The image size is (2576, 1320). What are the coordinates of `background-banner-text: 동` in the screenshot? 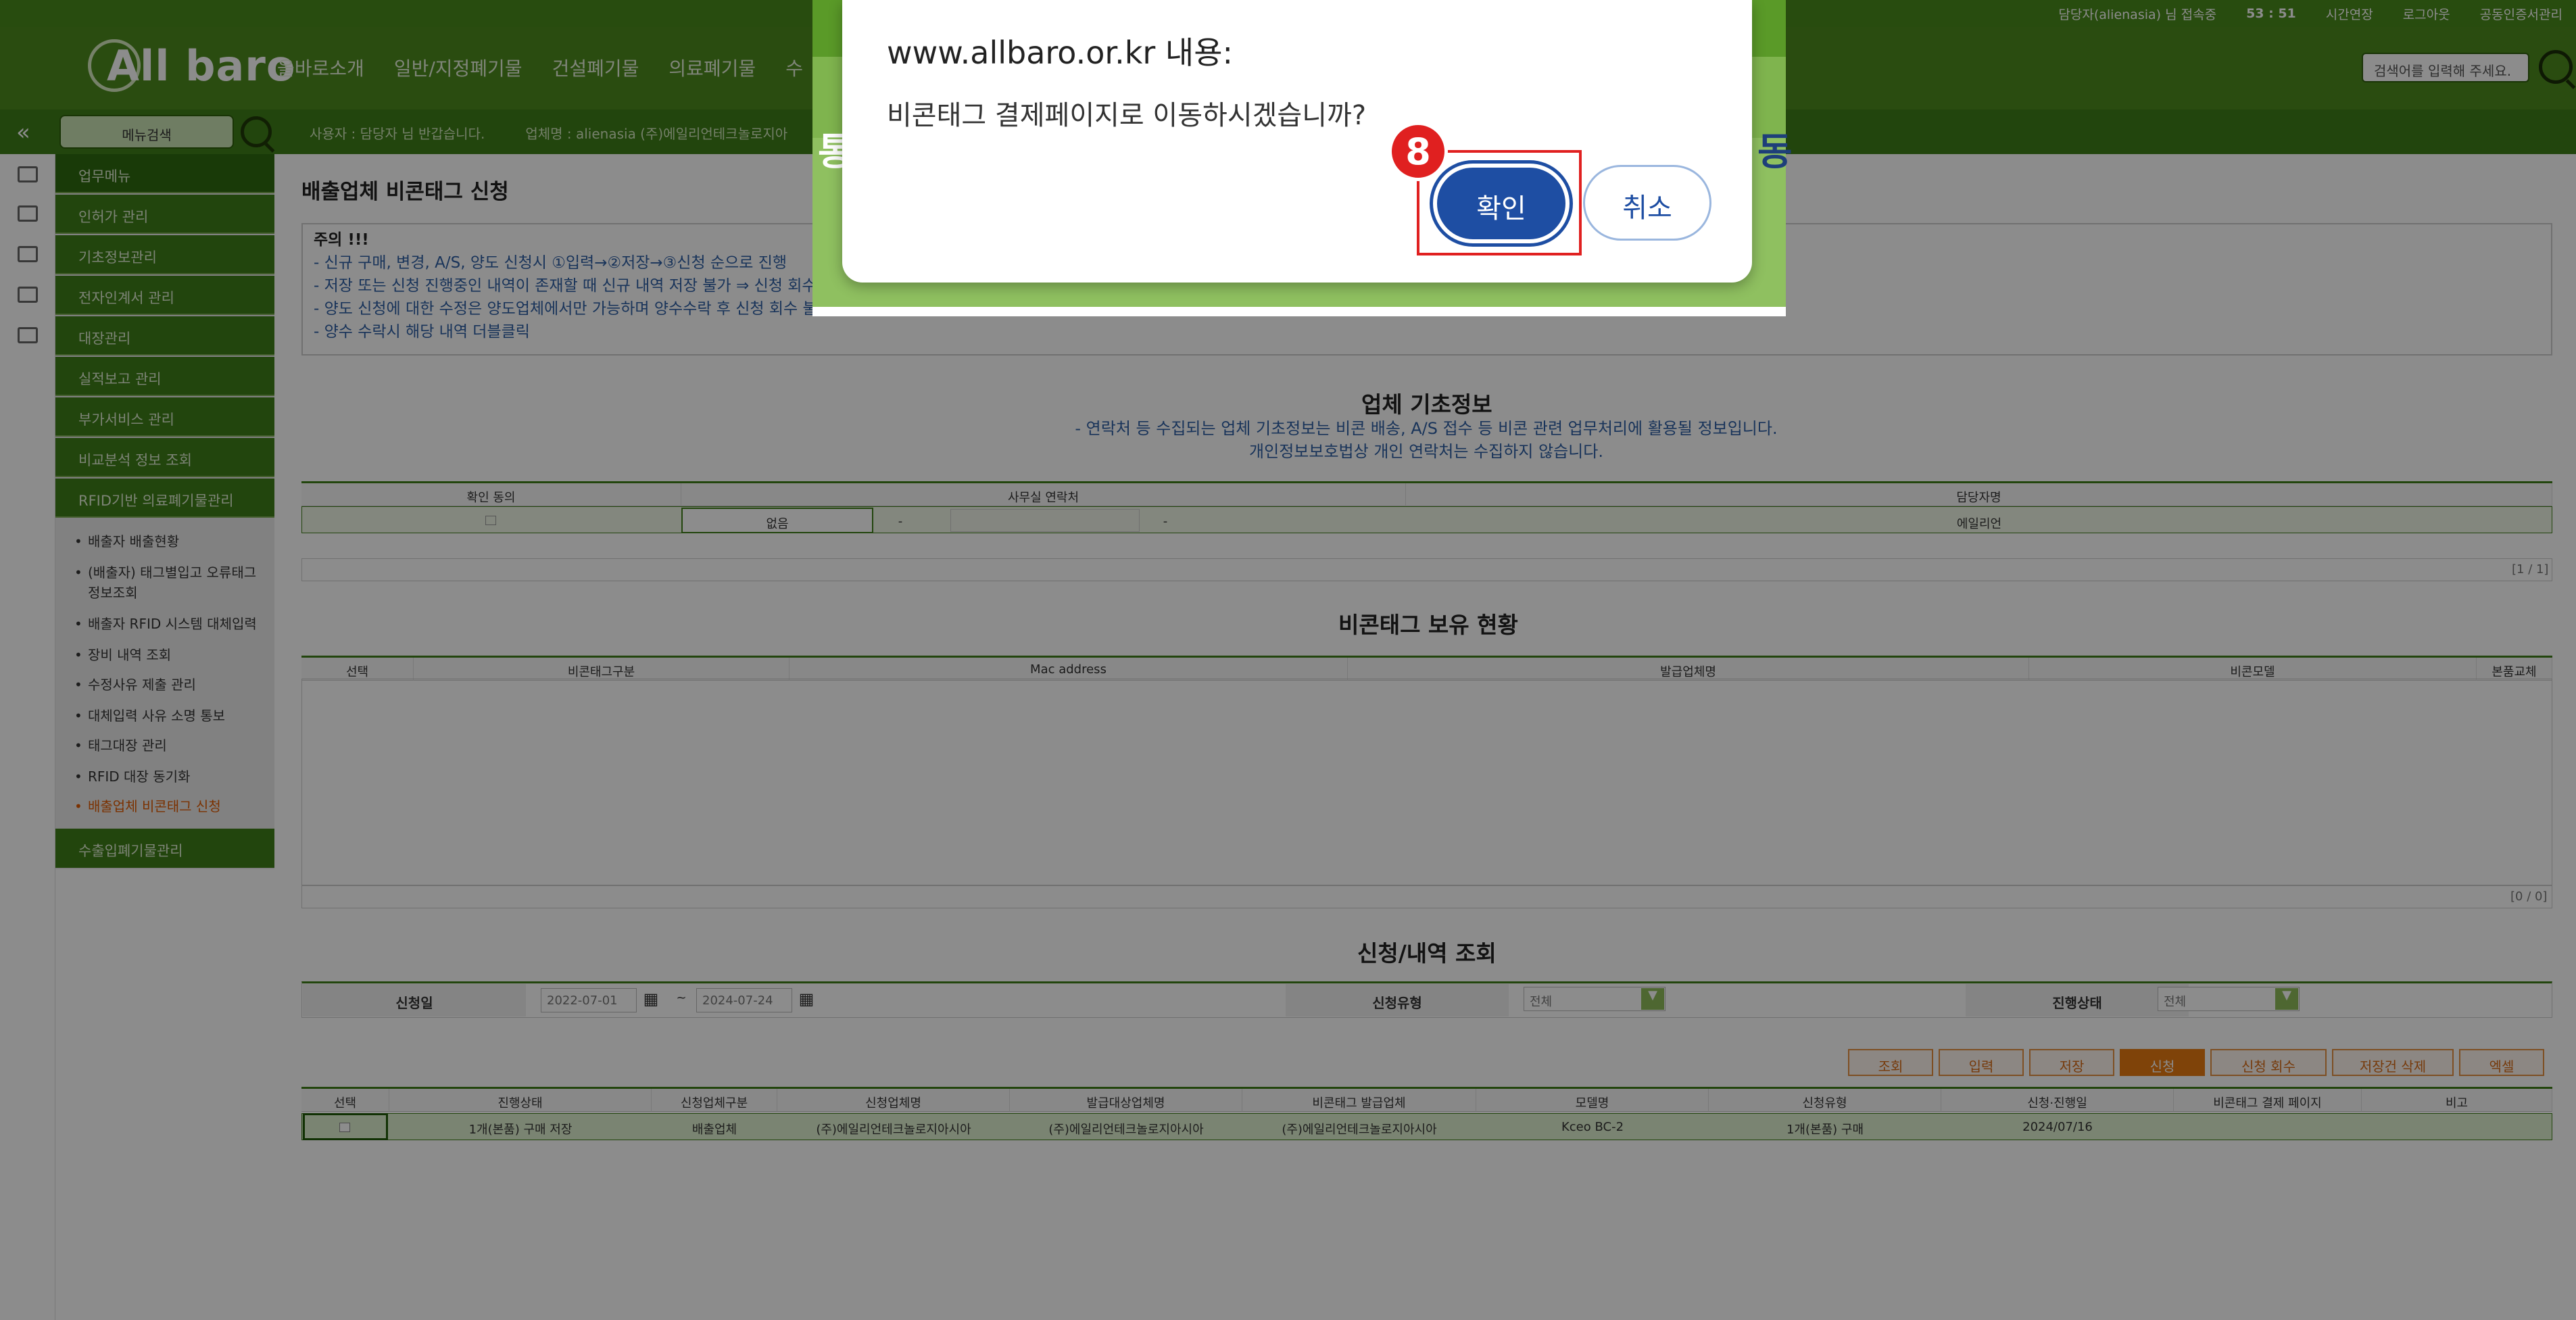 It's located at (1775, 152).